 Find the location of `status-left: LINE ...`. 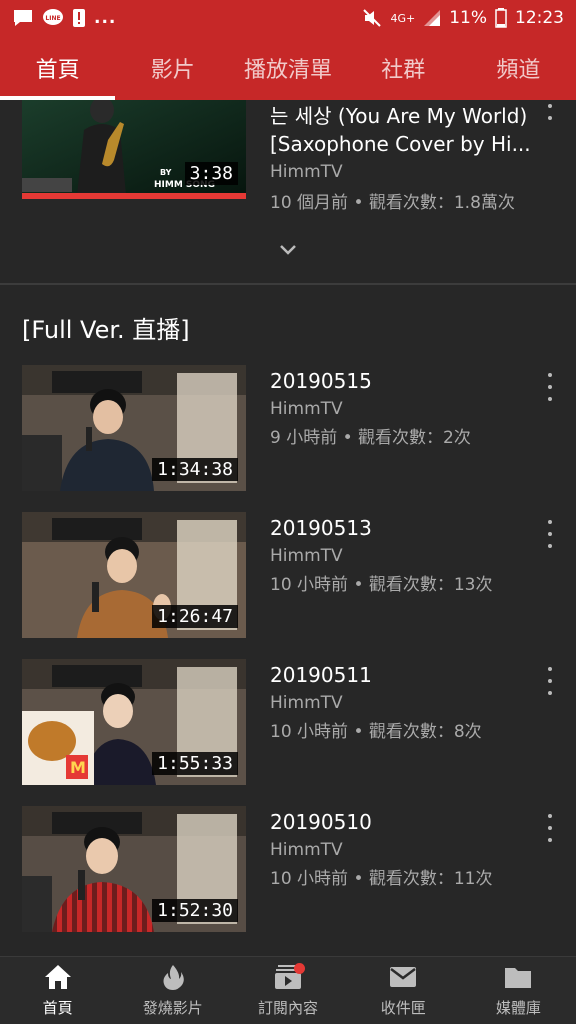

status-left: LINE ... is located at coordinates (64, 18).